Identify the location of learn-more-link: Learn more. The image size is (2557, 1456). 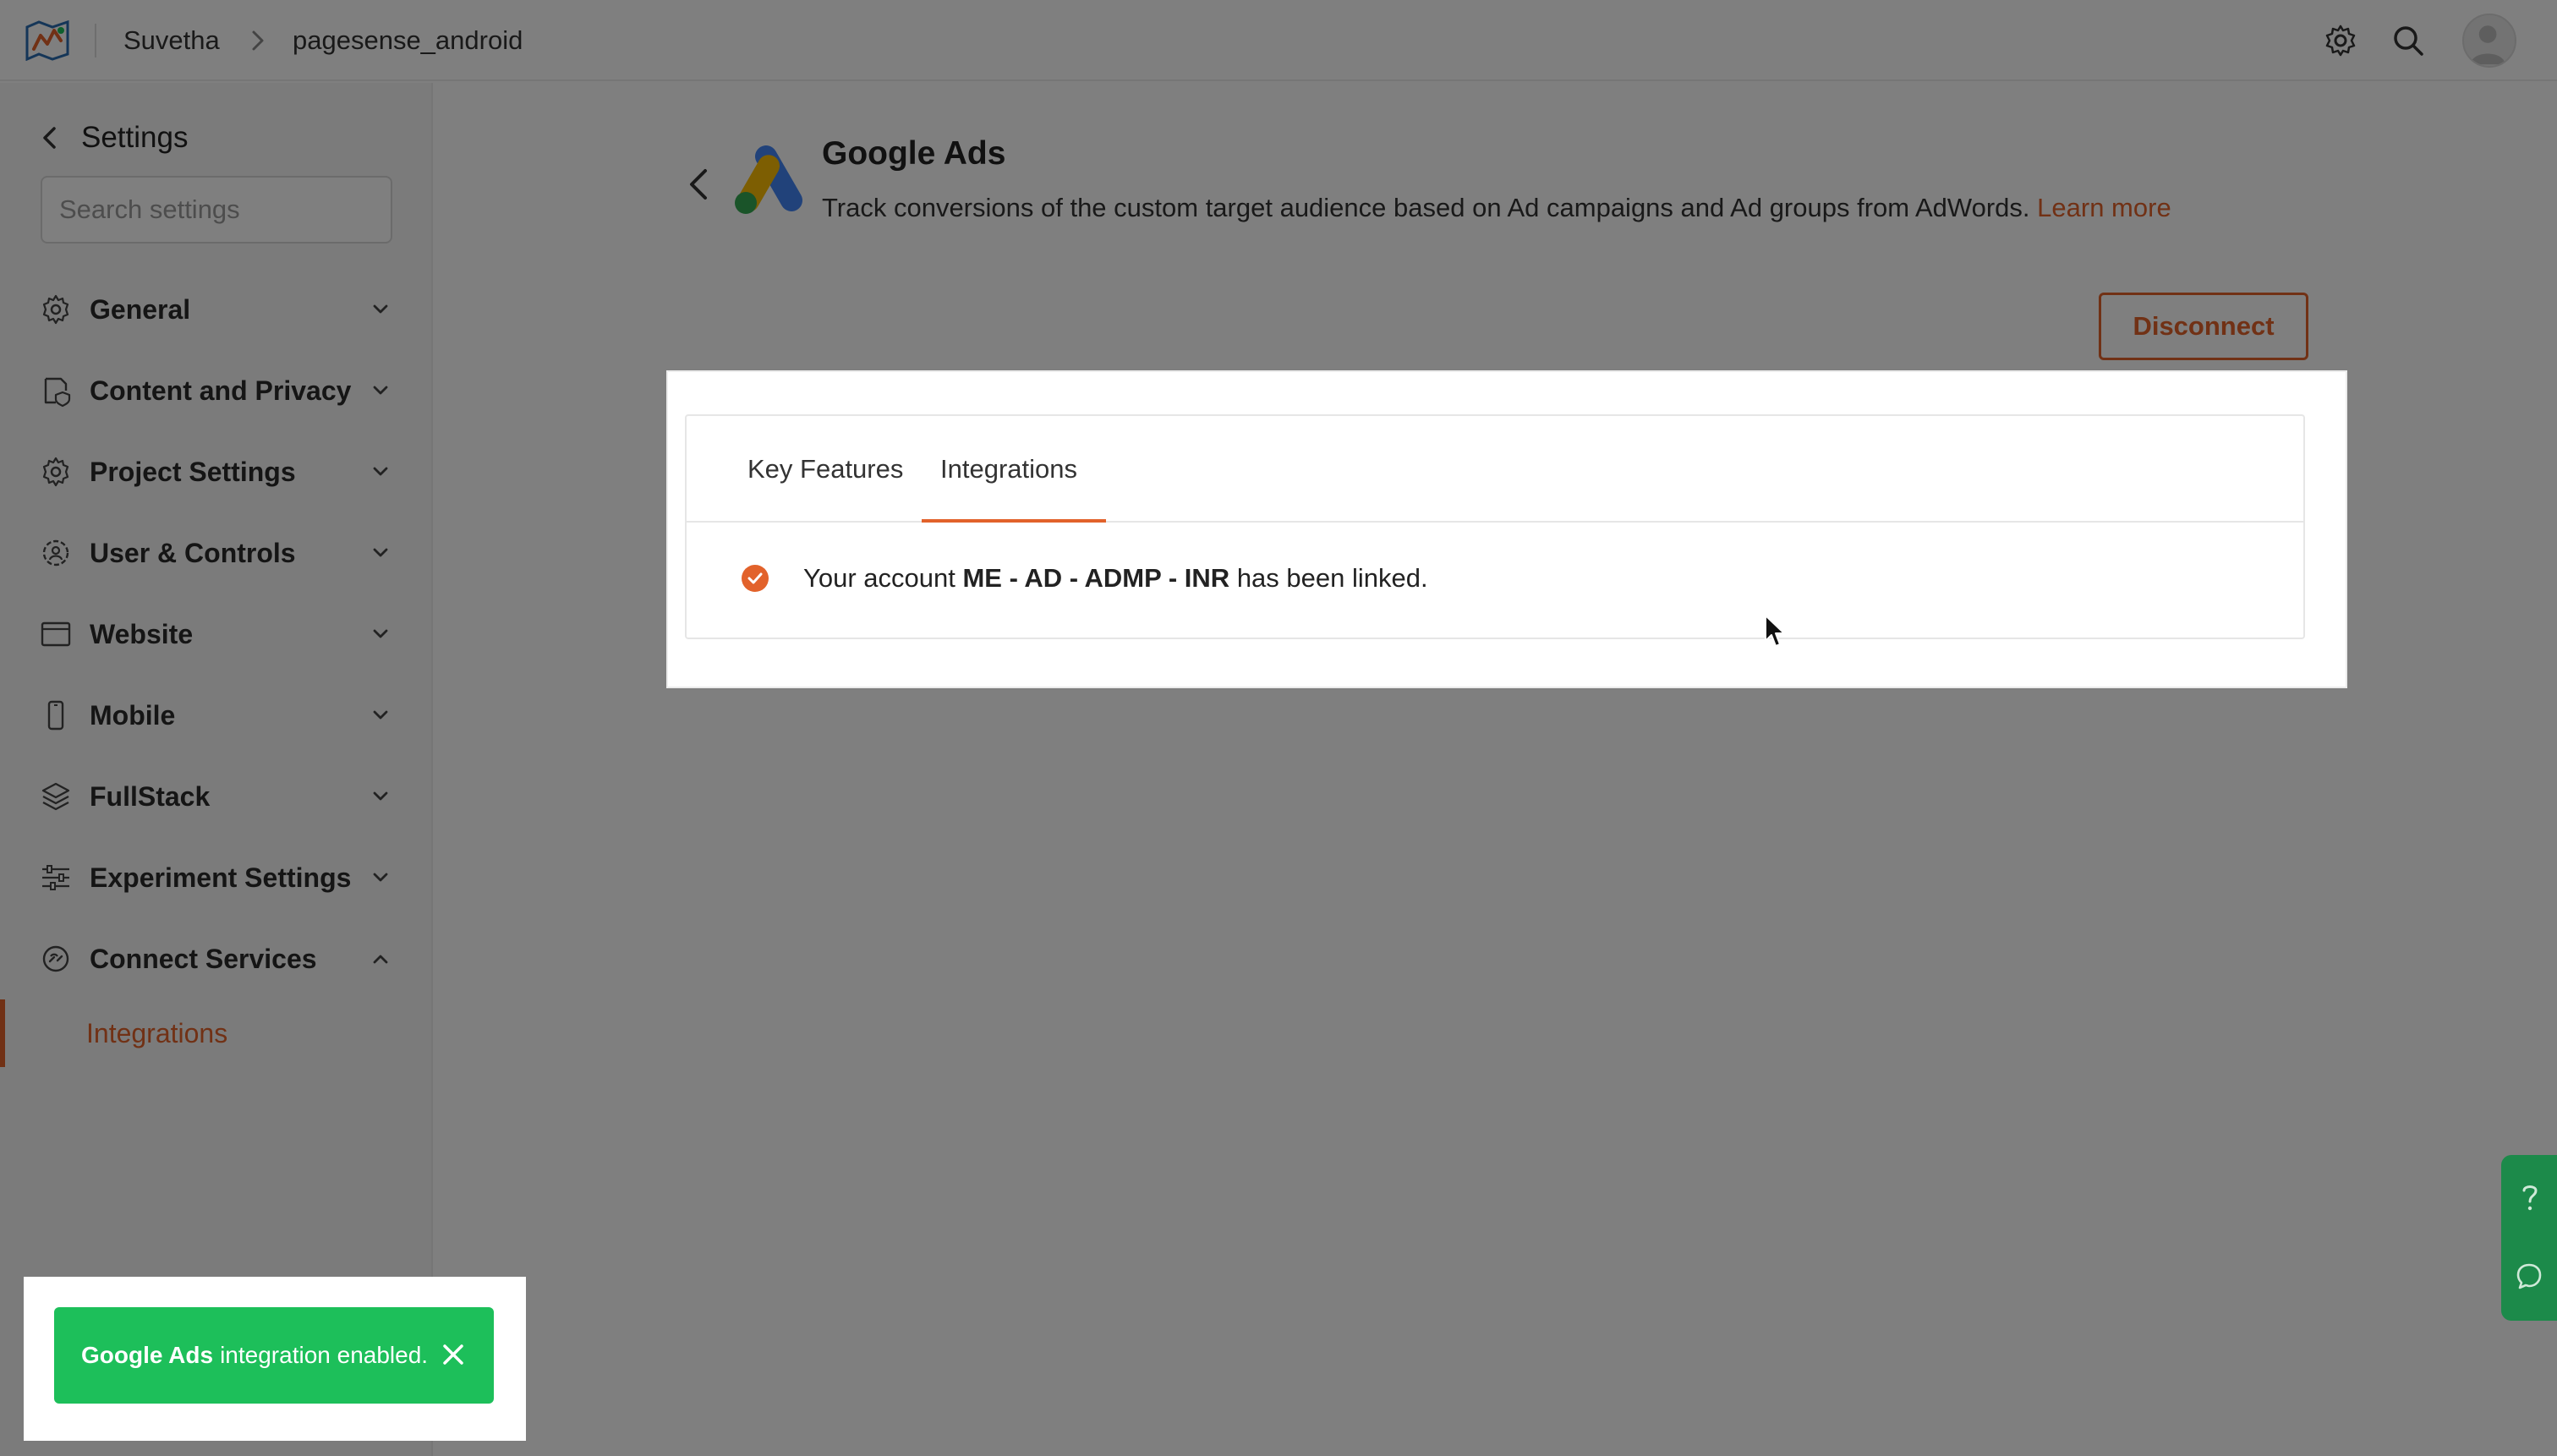
(2104, 207).